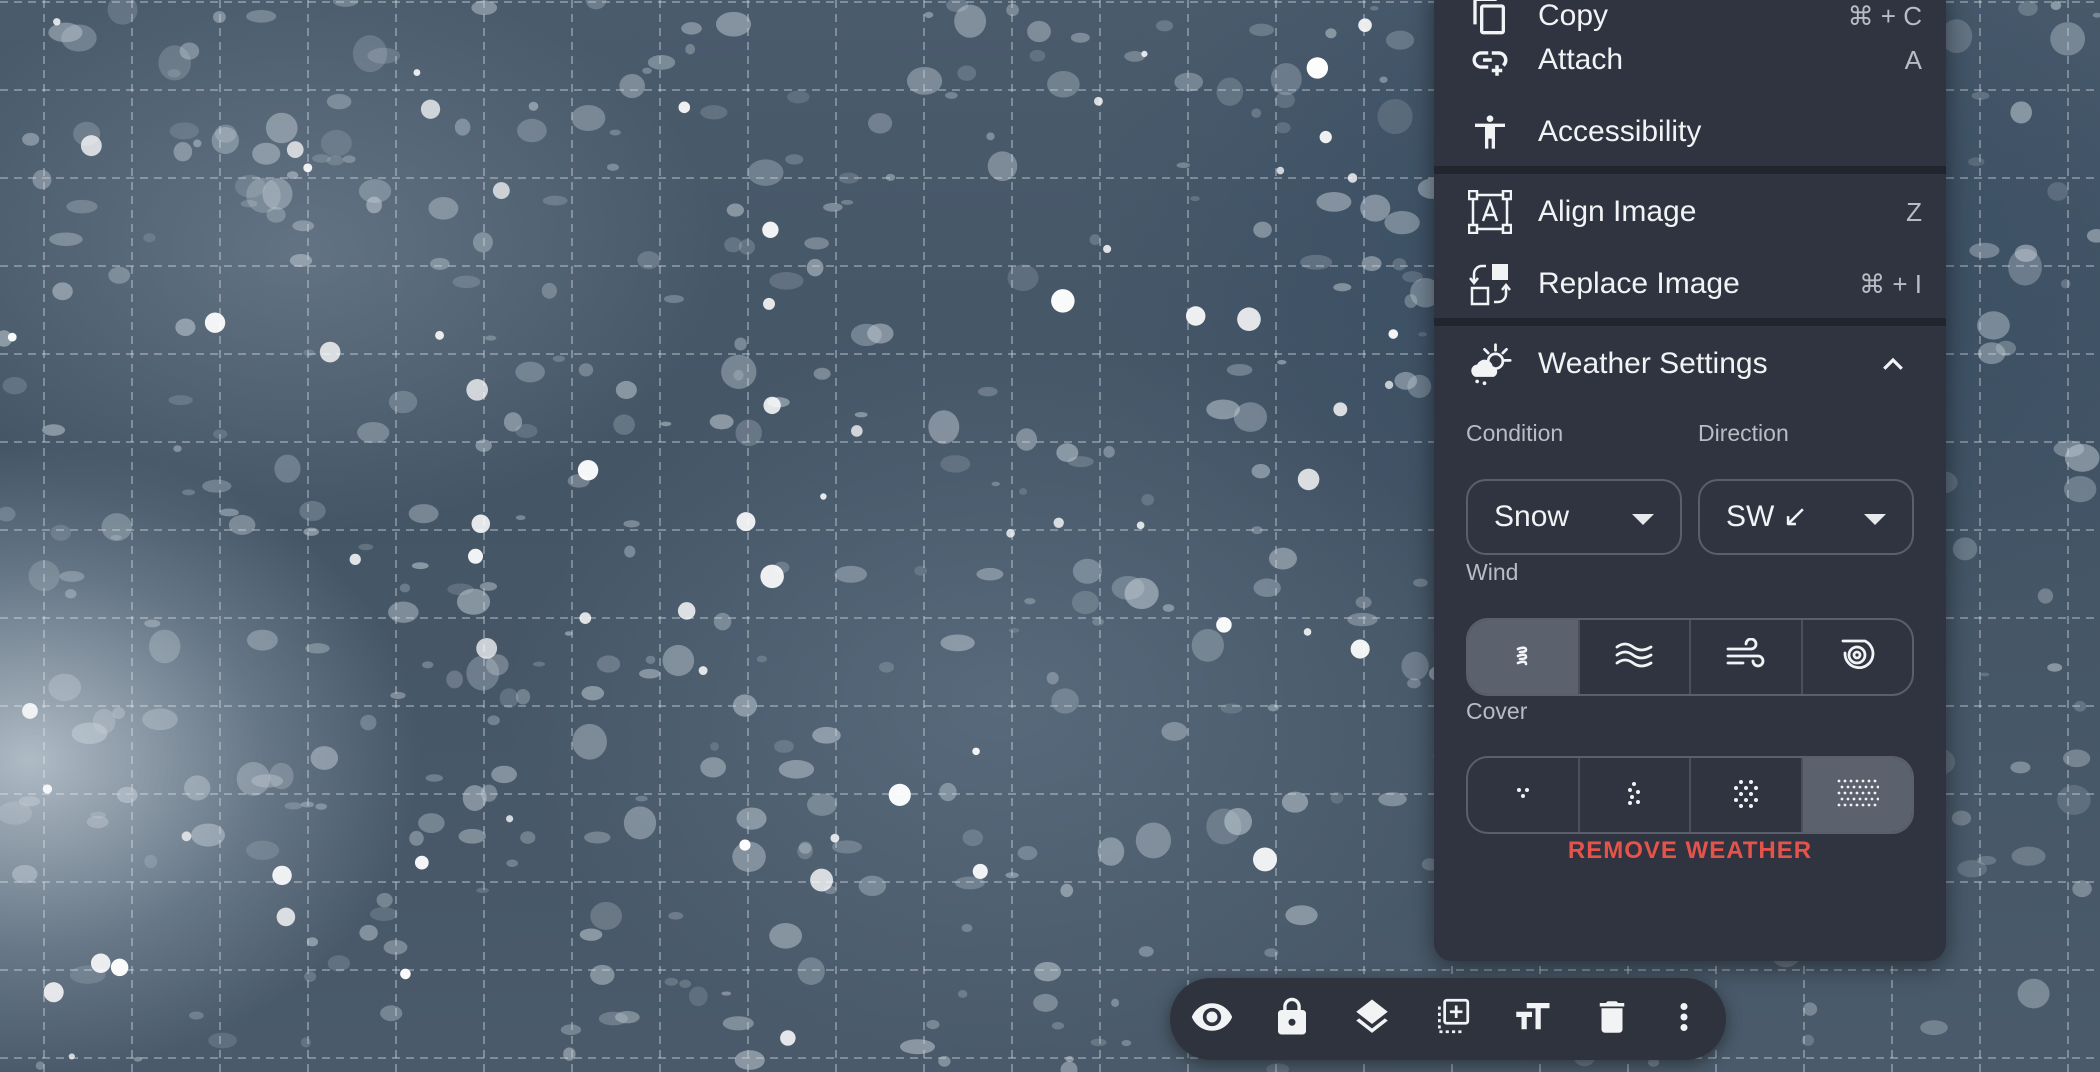  What do you see at coordinates (1490, 212) in the screenshot?
I see `align-image-icon` at bounding box center [1490, 212].